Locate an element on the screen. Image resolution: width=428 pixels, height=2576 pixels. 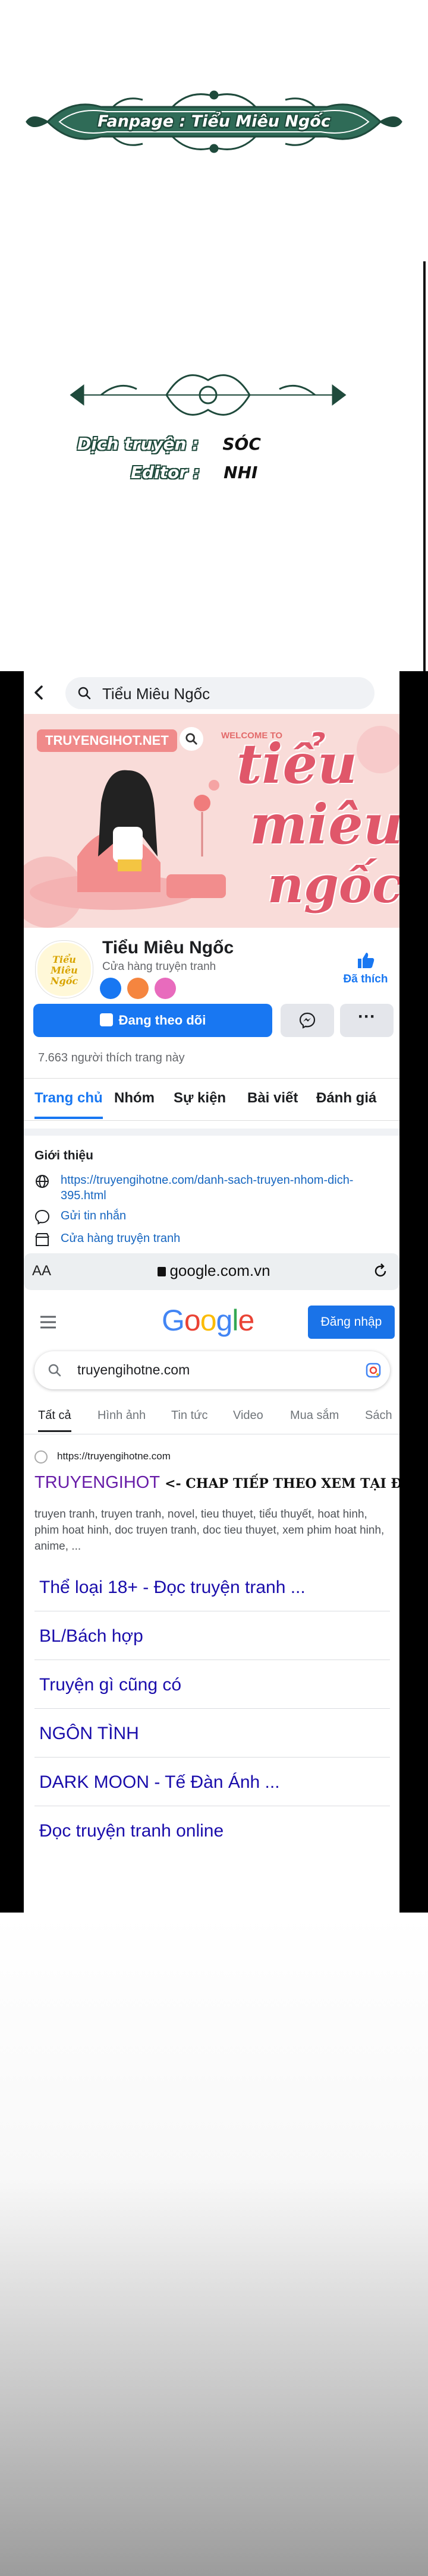
about-message-link: Gửi tin nhắn is located at coordinates (93, 1216).